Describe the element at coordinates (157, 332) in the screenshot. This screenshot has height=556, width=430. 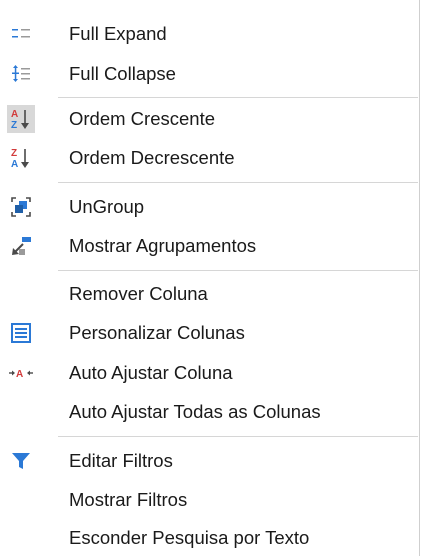
I see `menu-item-label: Personalizar Colunas` at that location.